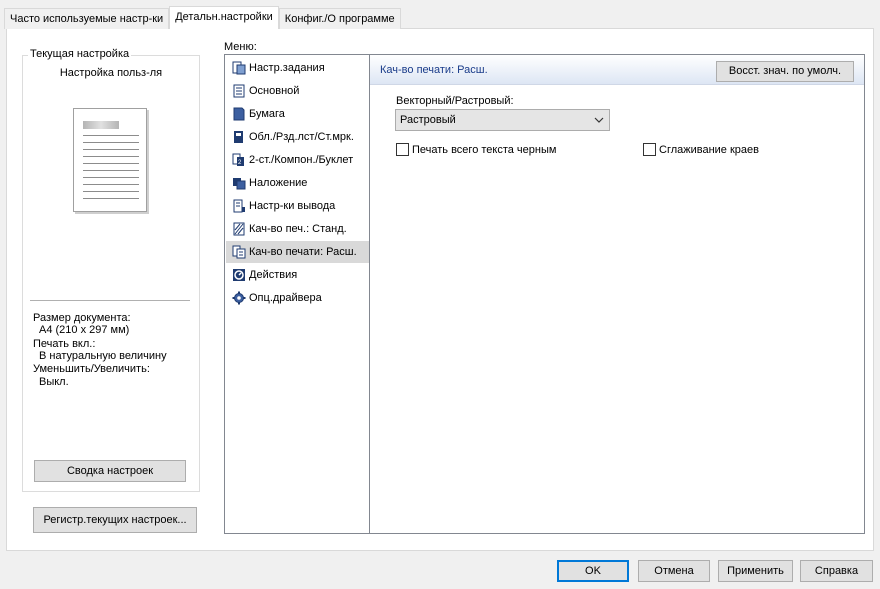 The image size is (880, 589). Describe the element at coordinates (301, 137) in the screenshot. I see `menu-item-label: Обл./Рзд.лст/Ст.мрк.` at that location.